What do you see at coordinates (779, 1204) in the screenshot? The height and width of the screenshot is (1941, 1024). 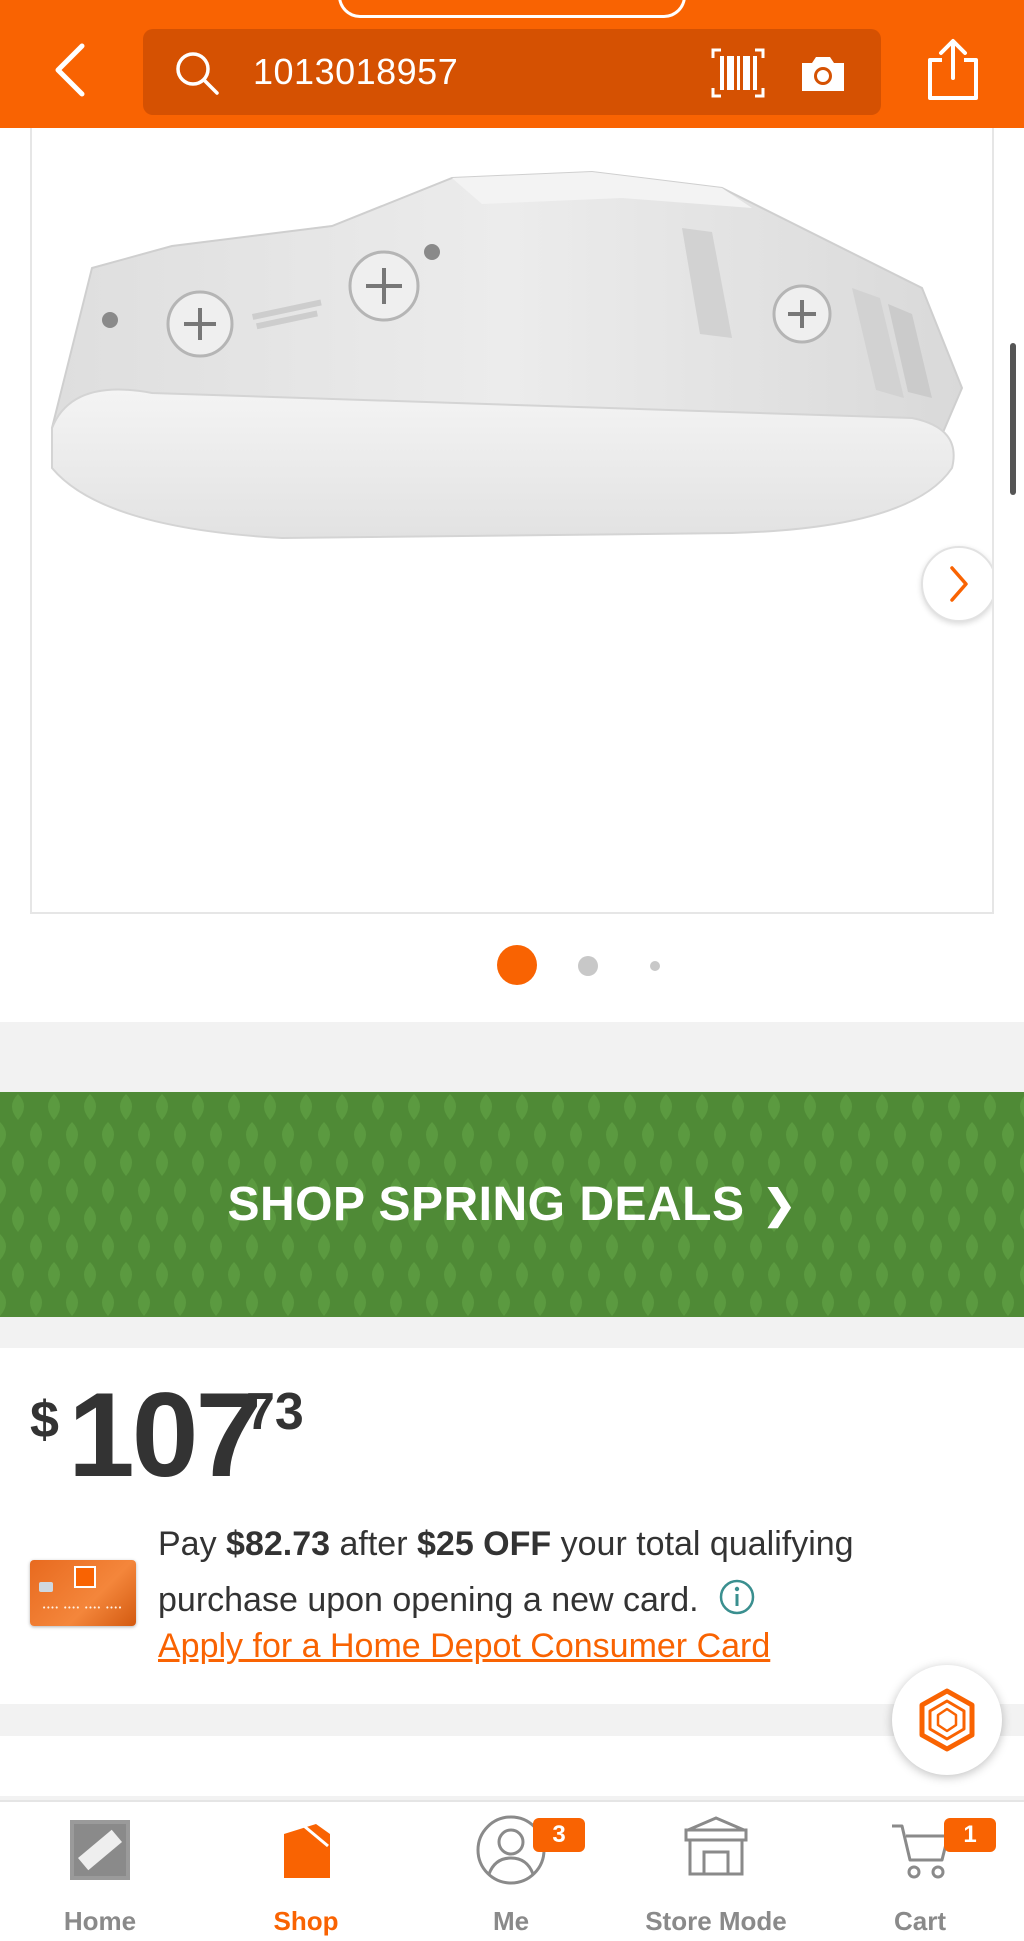 I see `chevron-right-icon: ❯` at bounding box center [779, 1204].